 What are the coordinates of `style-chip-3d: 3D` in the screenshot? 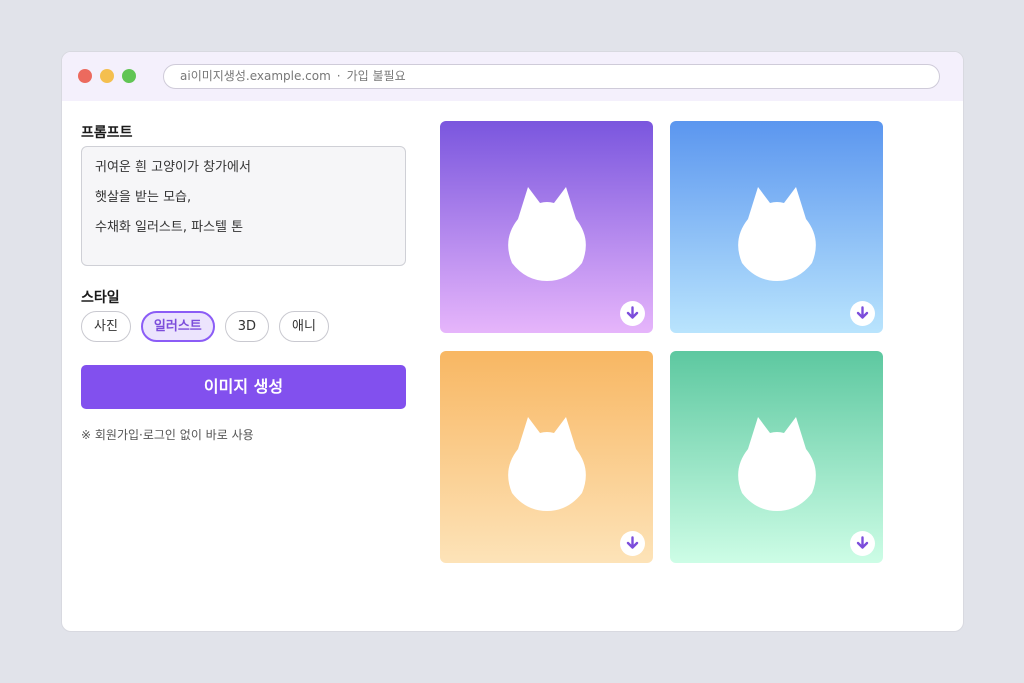 It's located at (247, 326).